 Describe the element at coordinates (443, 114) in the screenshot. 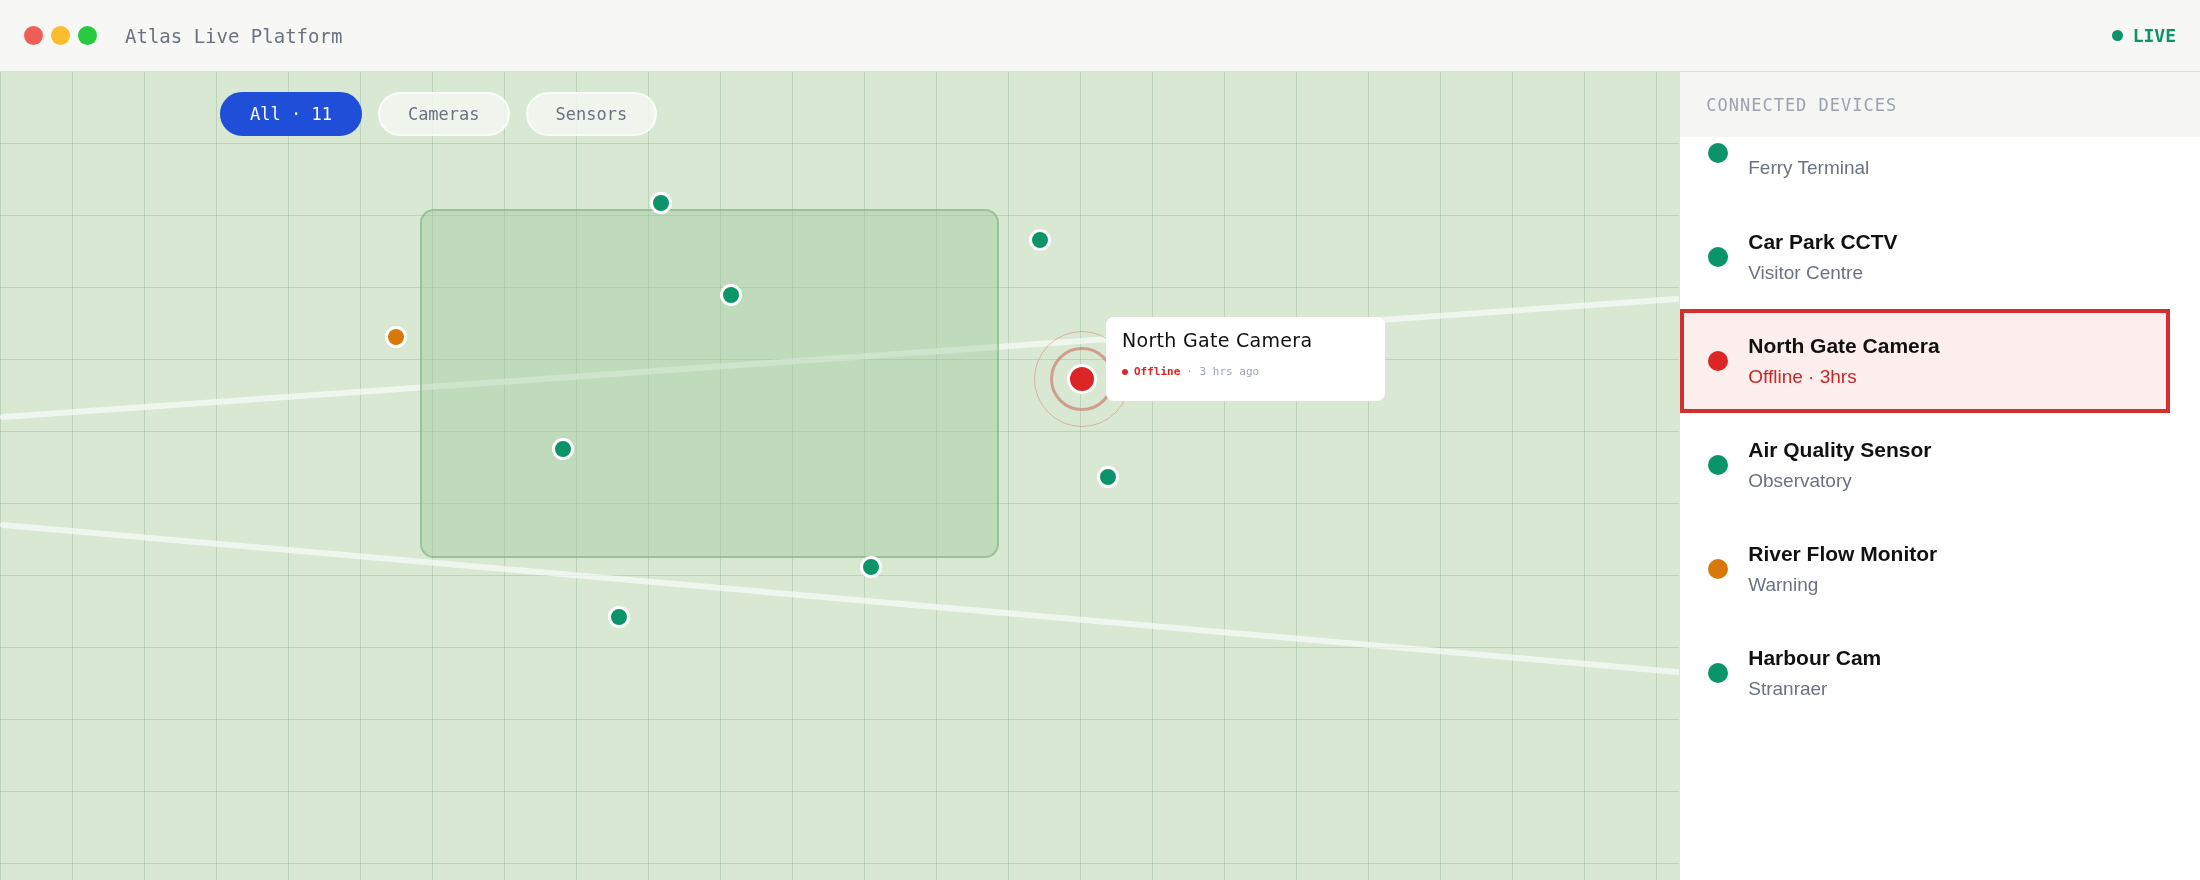

I see `filter-chip: Cameras` at that location.